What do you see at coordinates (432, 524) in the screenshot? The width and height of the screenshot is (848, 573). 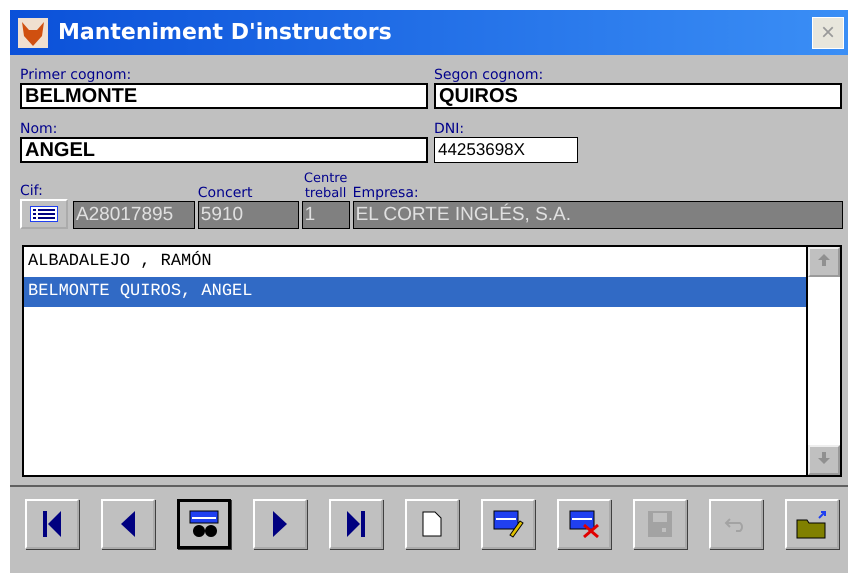 I see `document-icon` at bounding box center [432, 524].